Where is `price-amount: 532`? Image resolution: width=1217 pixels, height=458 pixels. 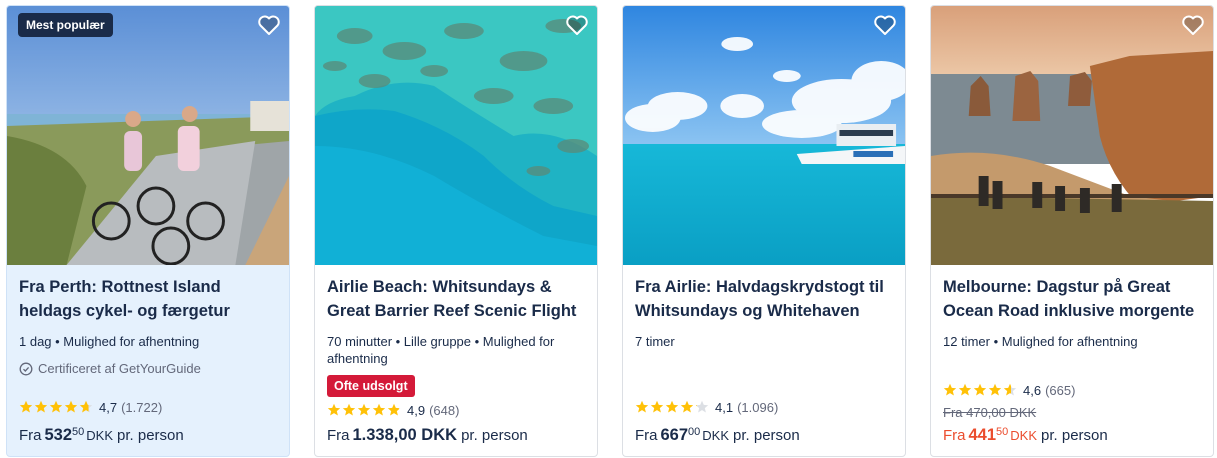
price-amount: 532 is located at coordinates (58, 435).